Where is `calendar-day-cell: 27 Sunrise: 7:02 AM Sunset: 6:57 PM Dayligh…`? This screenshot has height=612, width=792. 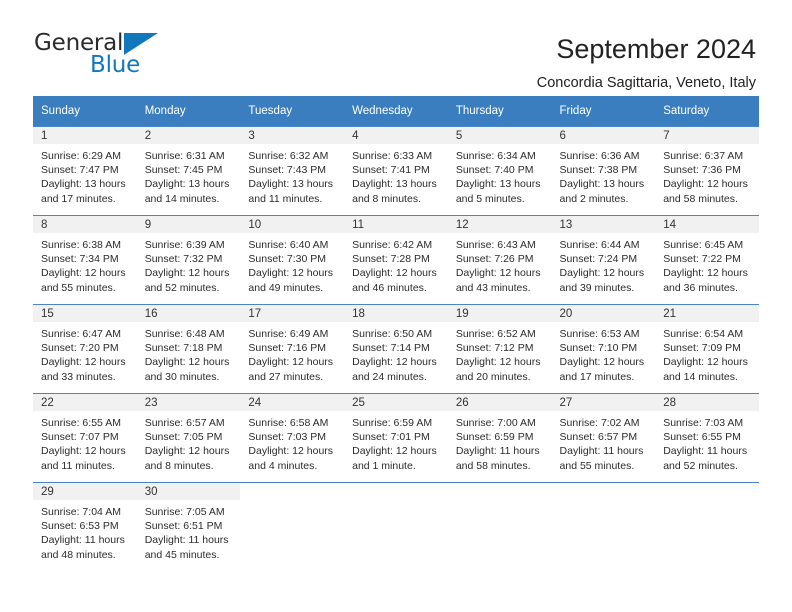 calendar-day-cell: 27 Sunrise: 7:02 AM Sunset: 6:57 PM Dayligh… is located at coordinates (603, 438).